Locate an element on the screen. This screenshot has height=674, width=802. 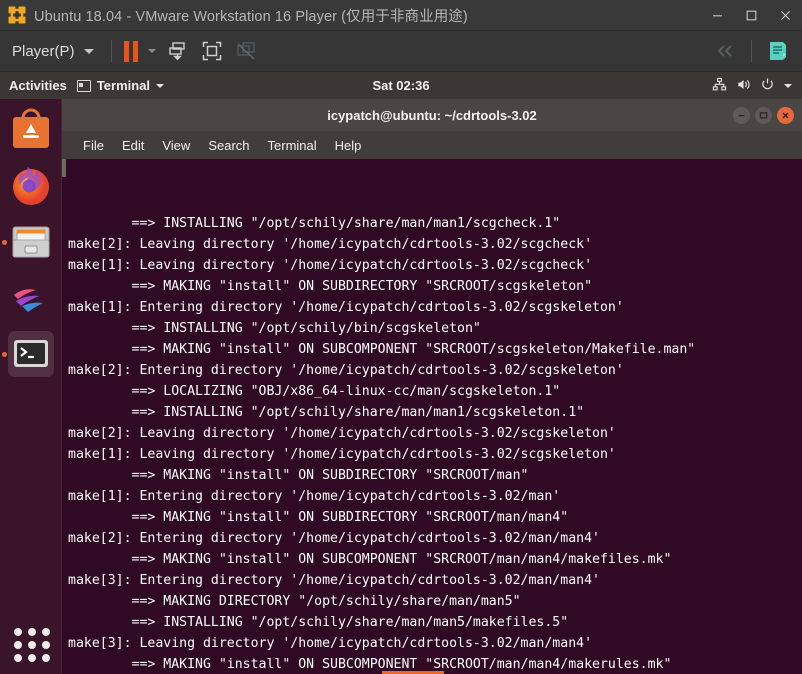
pause-button is located at coordinates (131, 51).